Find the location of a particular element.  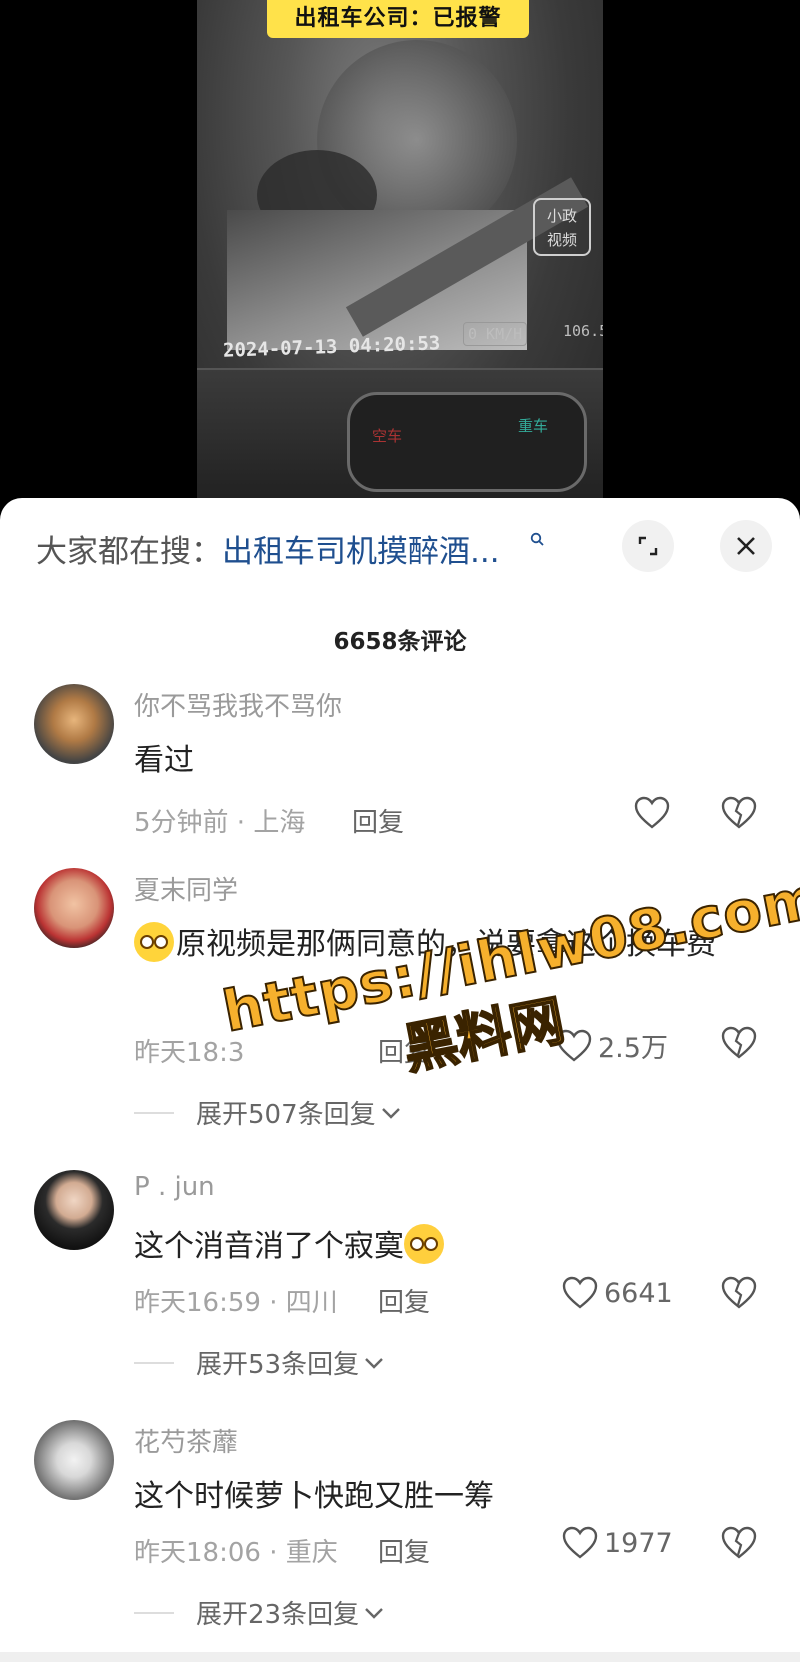

expand-replies-label: 展开23条回复 is located at coordinates (278, 1615).